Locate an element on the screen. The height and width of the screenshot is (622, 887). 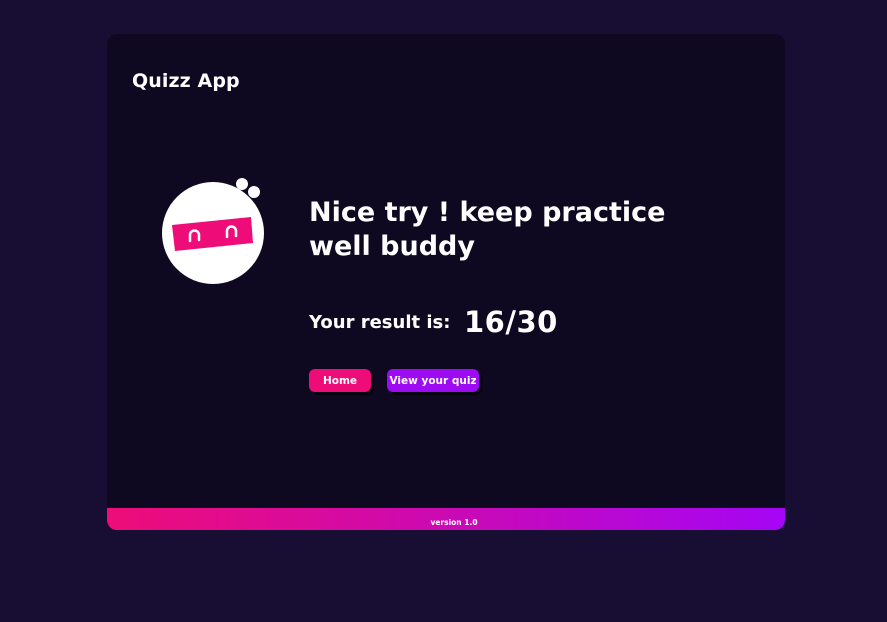
result-row: Your result is: 16/30 is located at coordinates (433, 322).